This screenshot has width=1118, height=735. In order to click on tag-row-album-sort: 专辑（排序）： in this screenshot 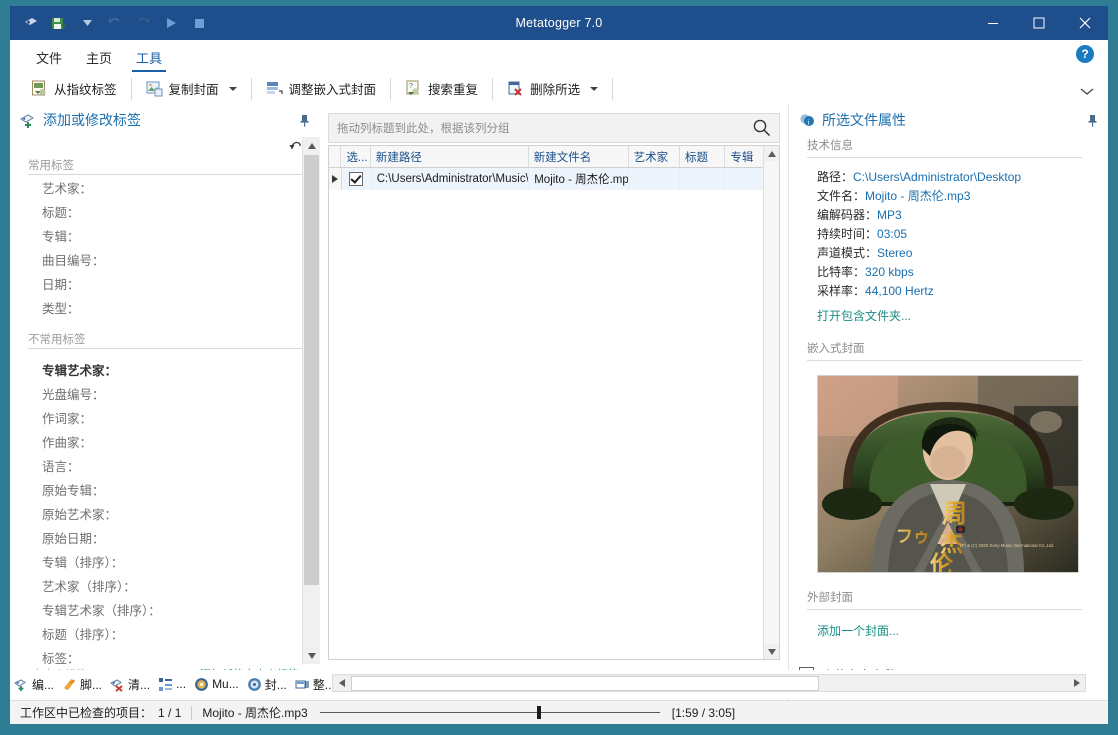, I will do `click(165, 561)`.